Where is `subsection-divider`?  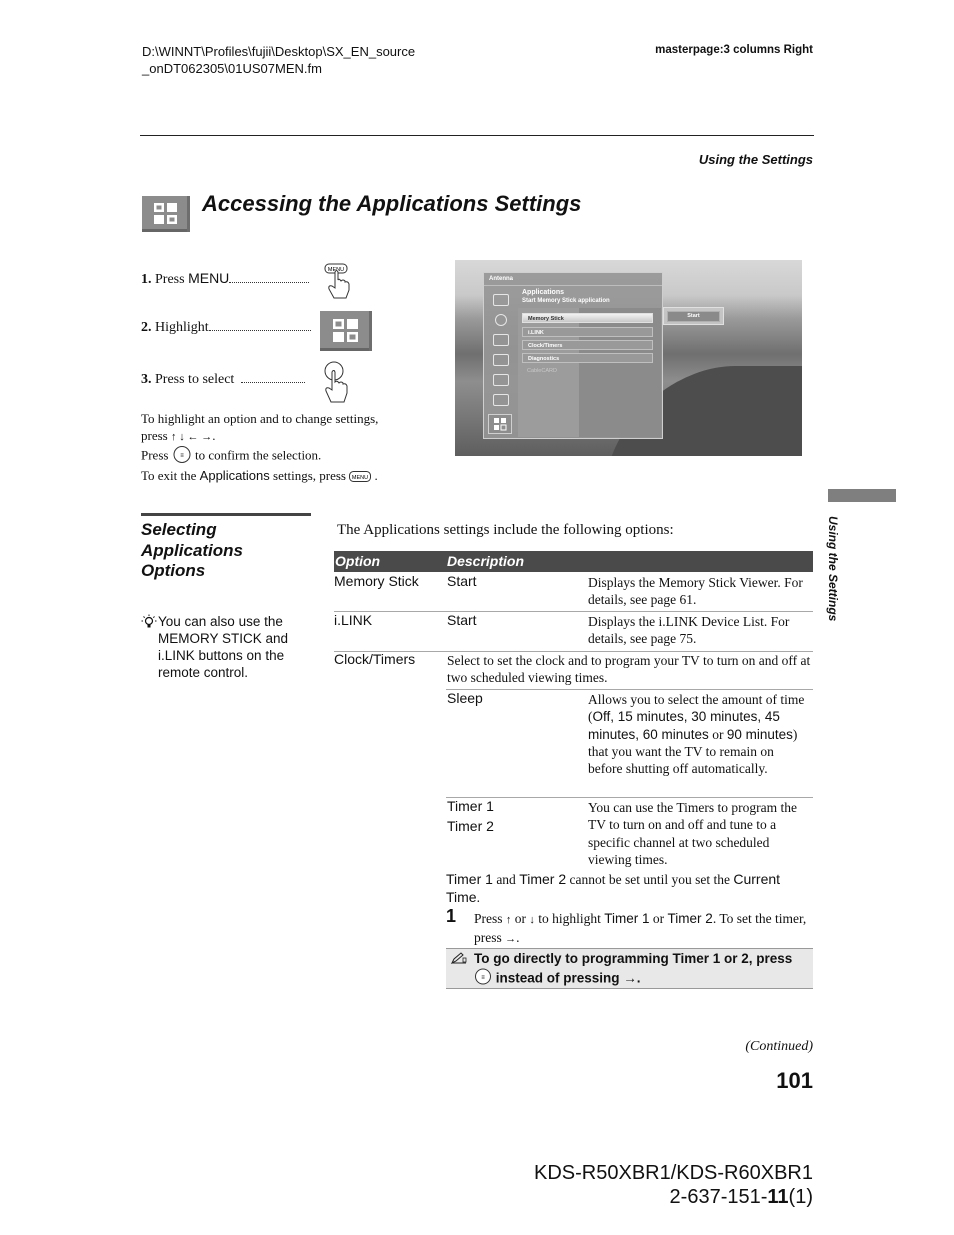 subsection-divider is located at coordinates (226, 514).